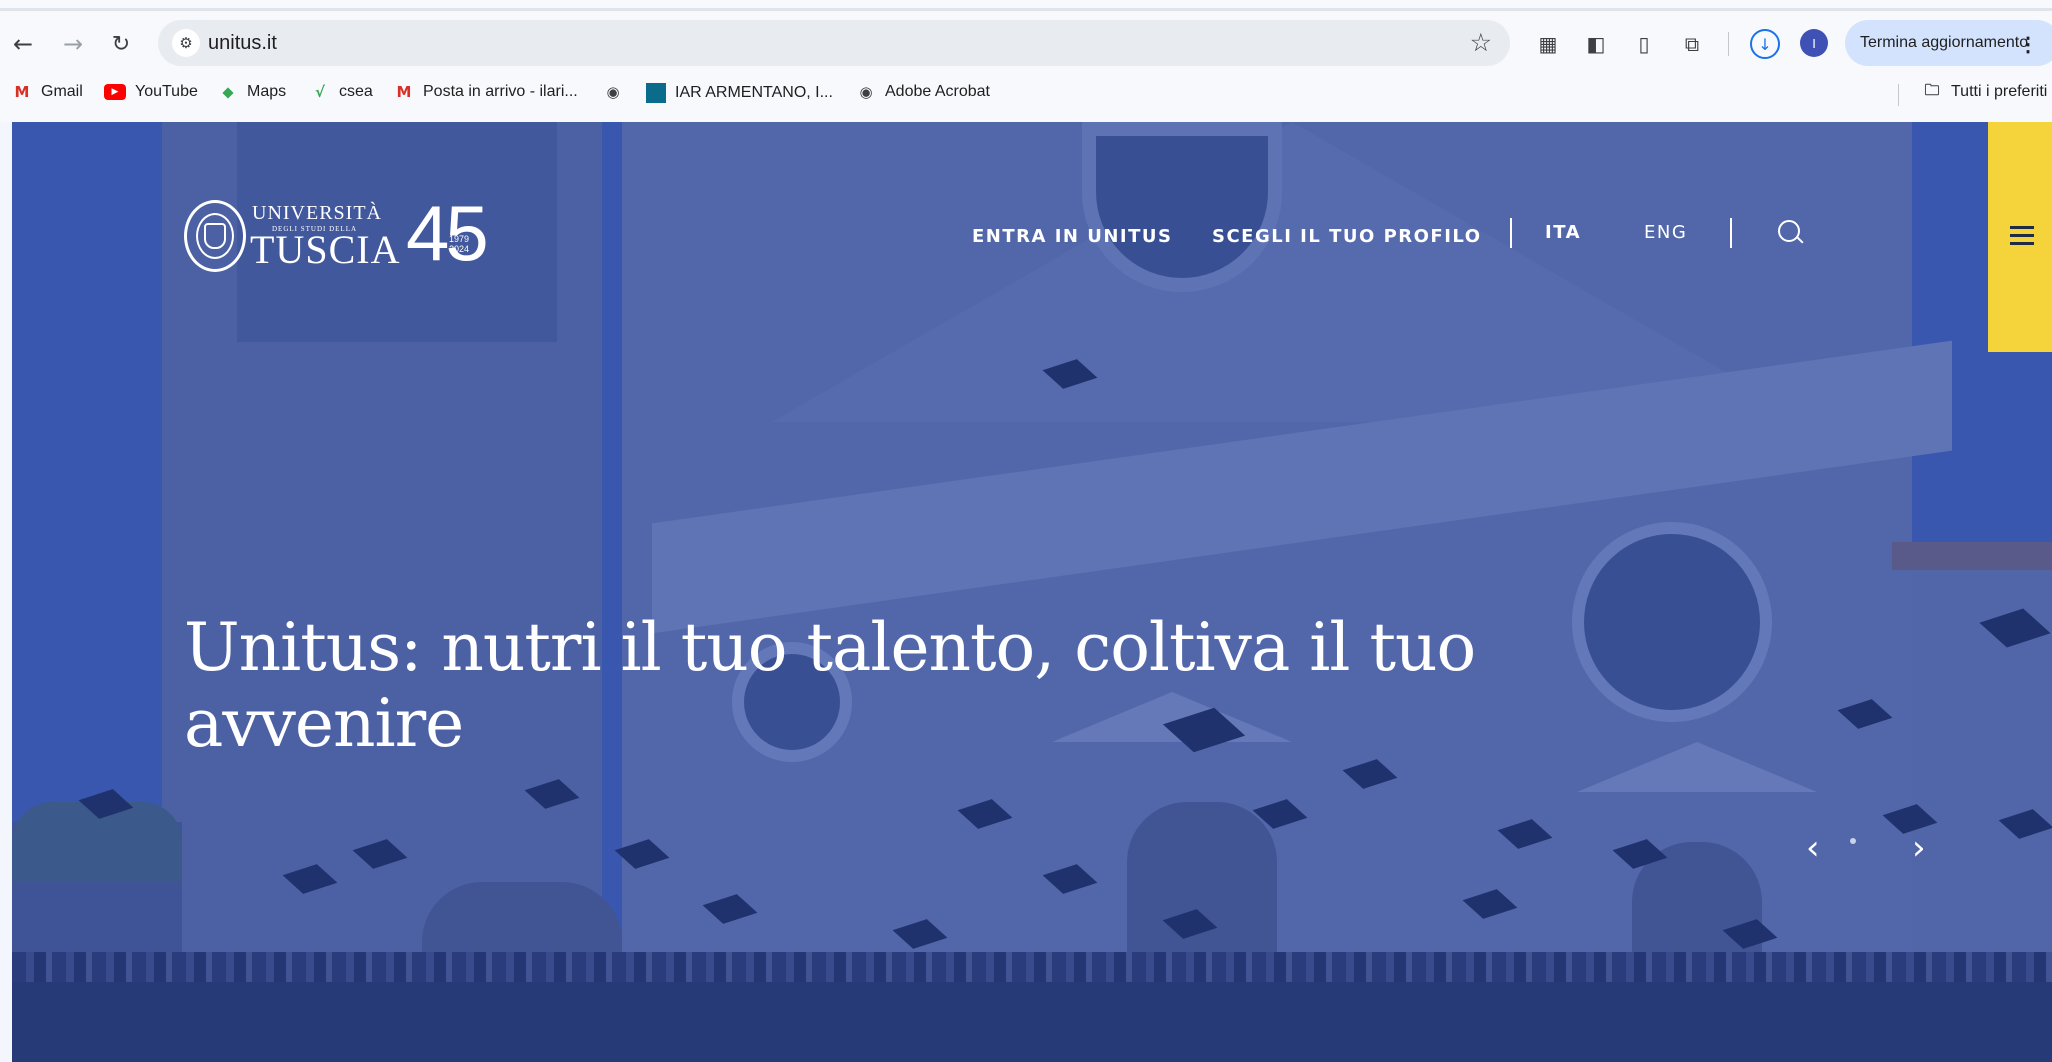  Describe the element at coordinates (325, 249) in the screenshot. I see `logo-tuscia: TUSCIA` at that location.